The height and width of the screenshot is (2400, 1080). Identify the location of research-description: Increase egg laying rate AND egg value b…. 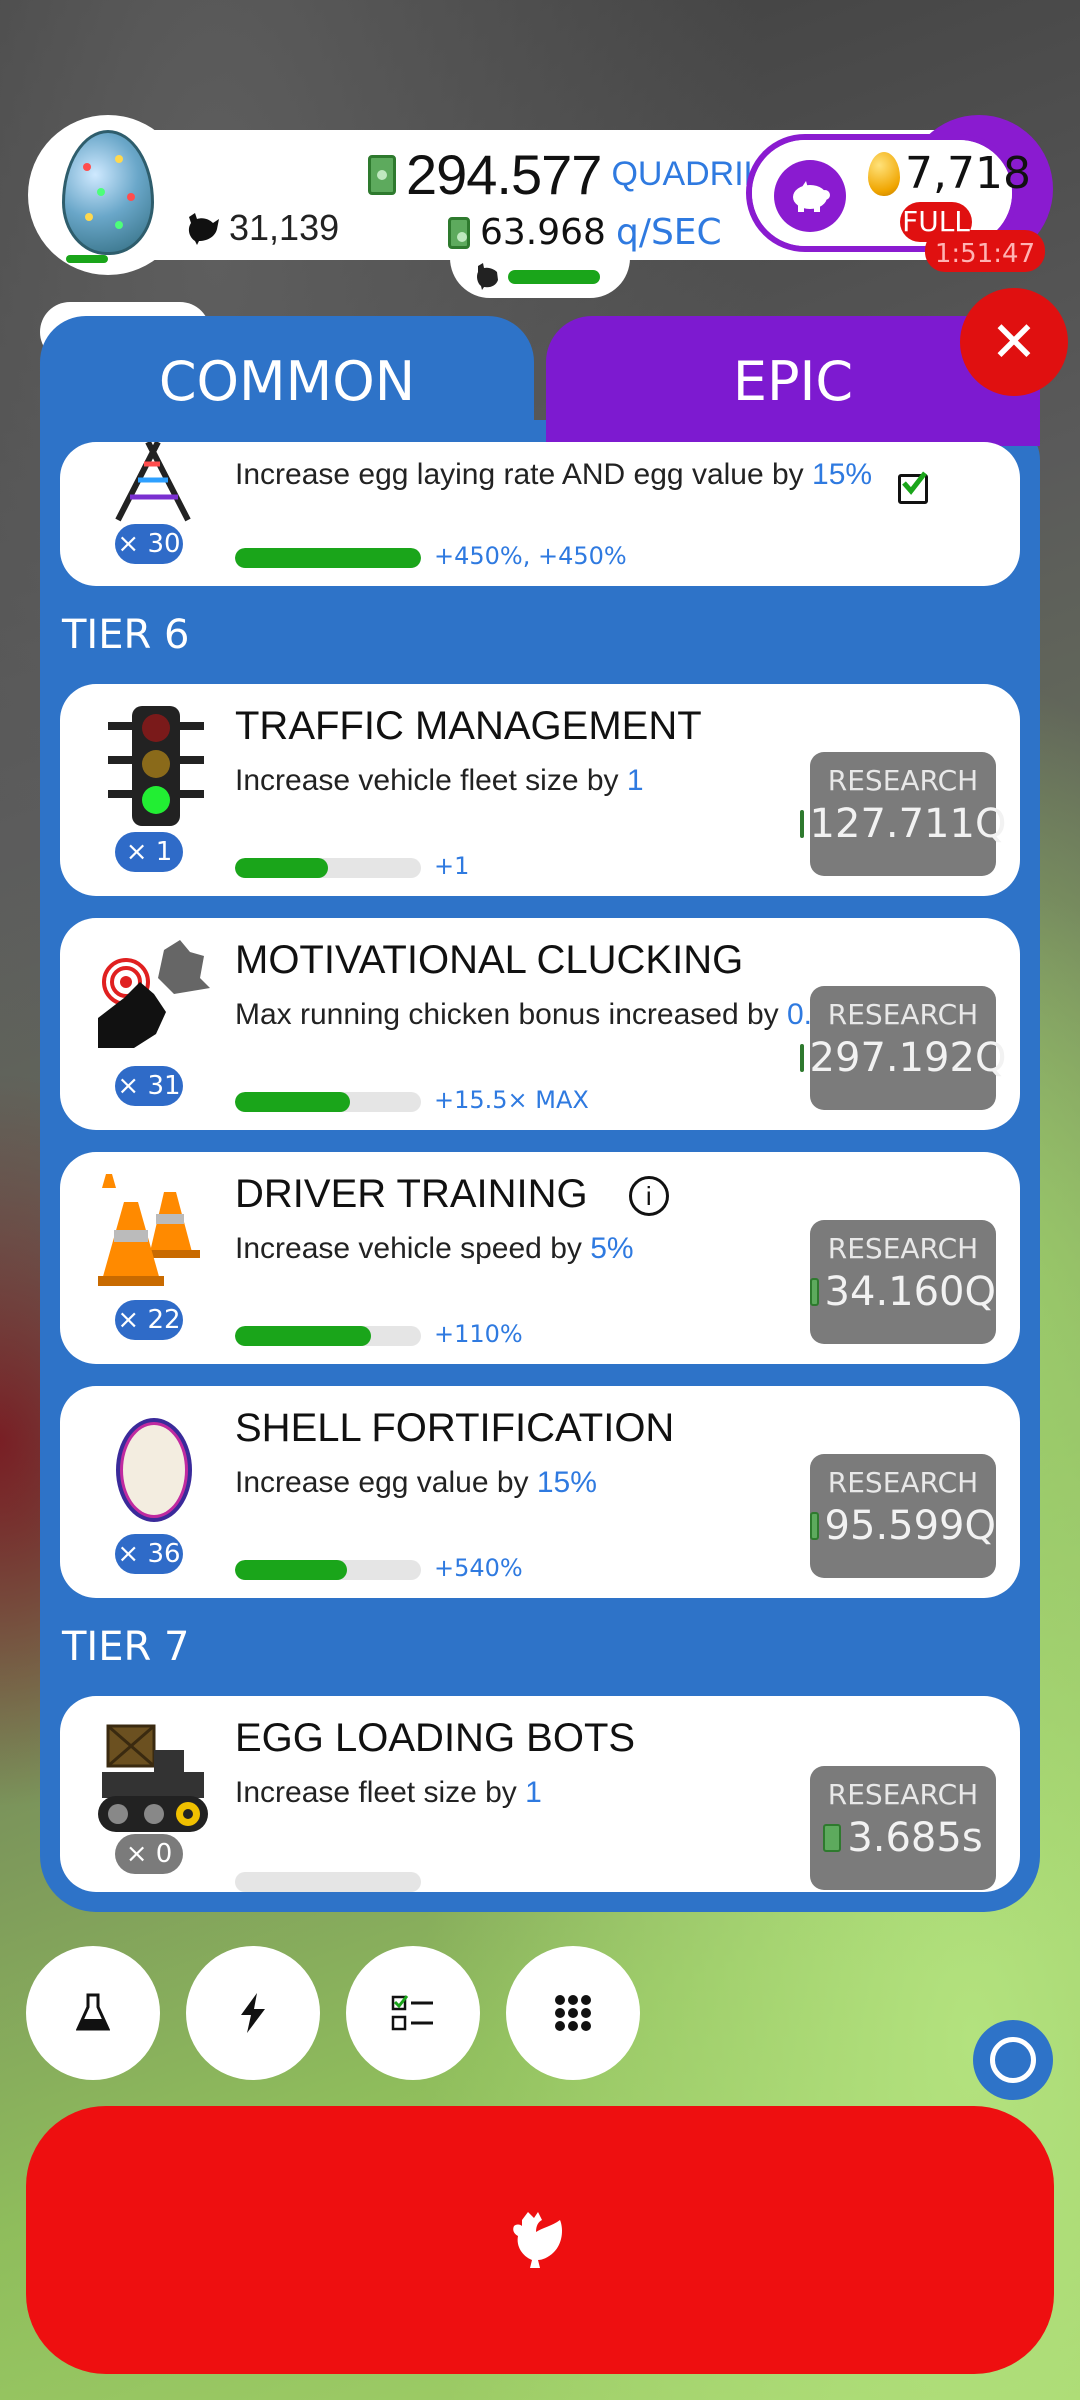
(553, 475).